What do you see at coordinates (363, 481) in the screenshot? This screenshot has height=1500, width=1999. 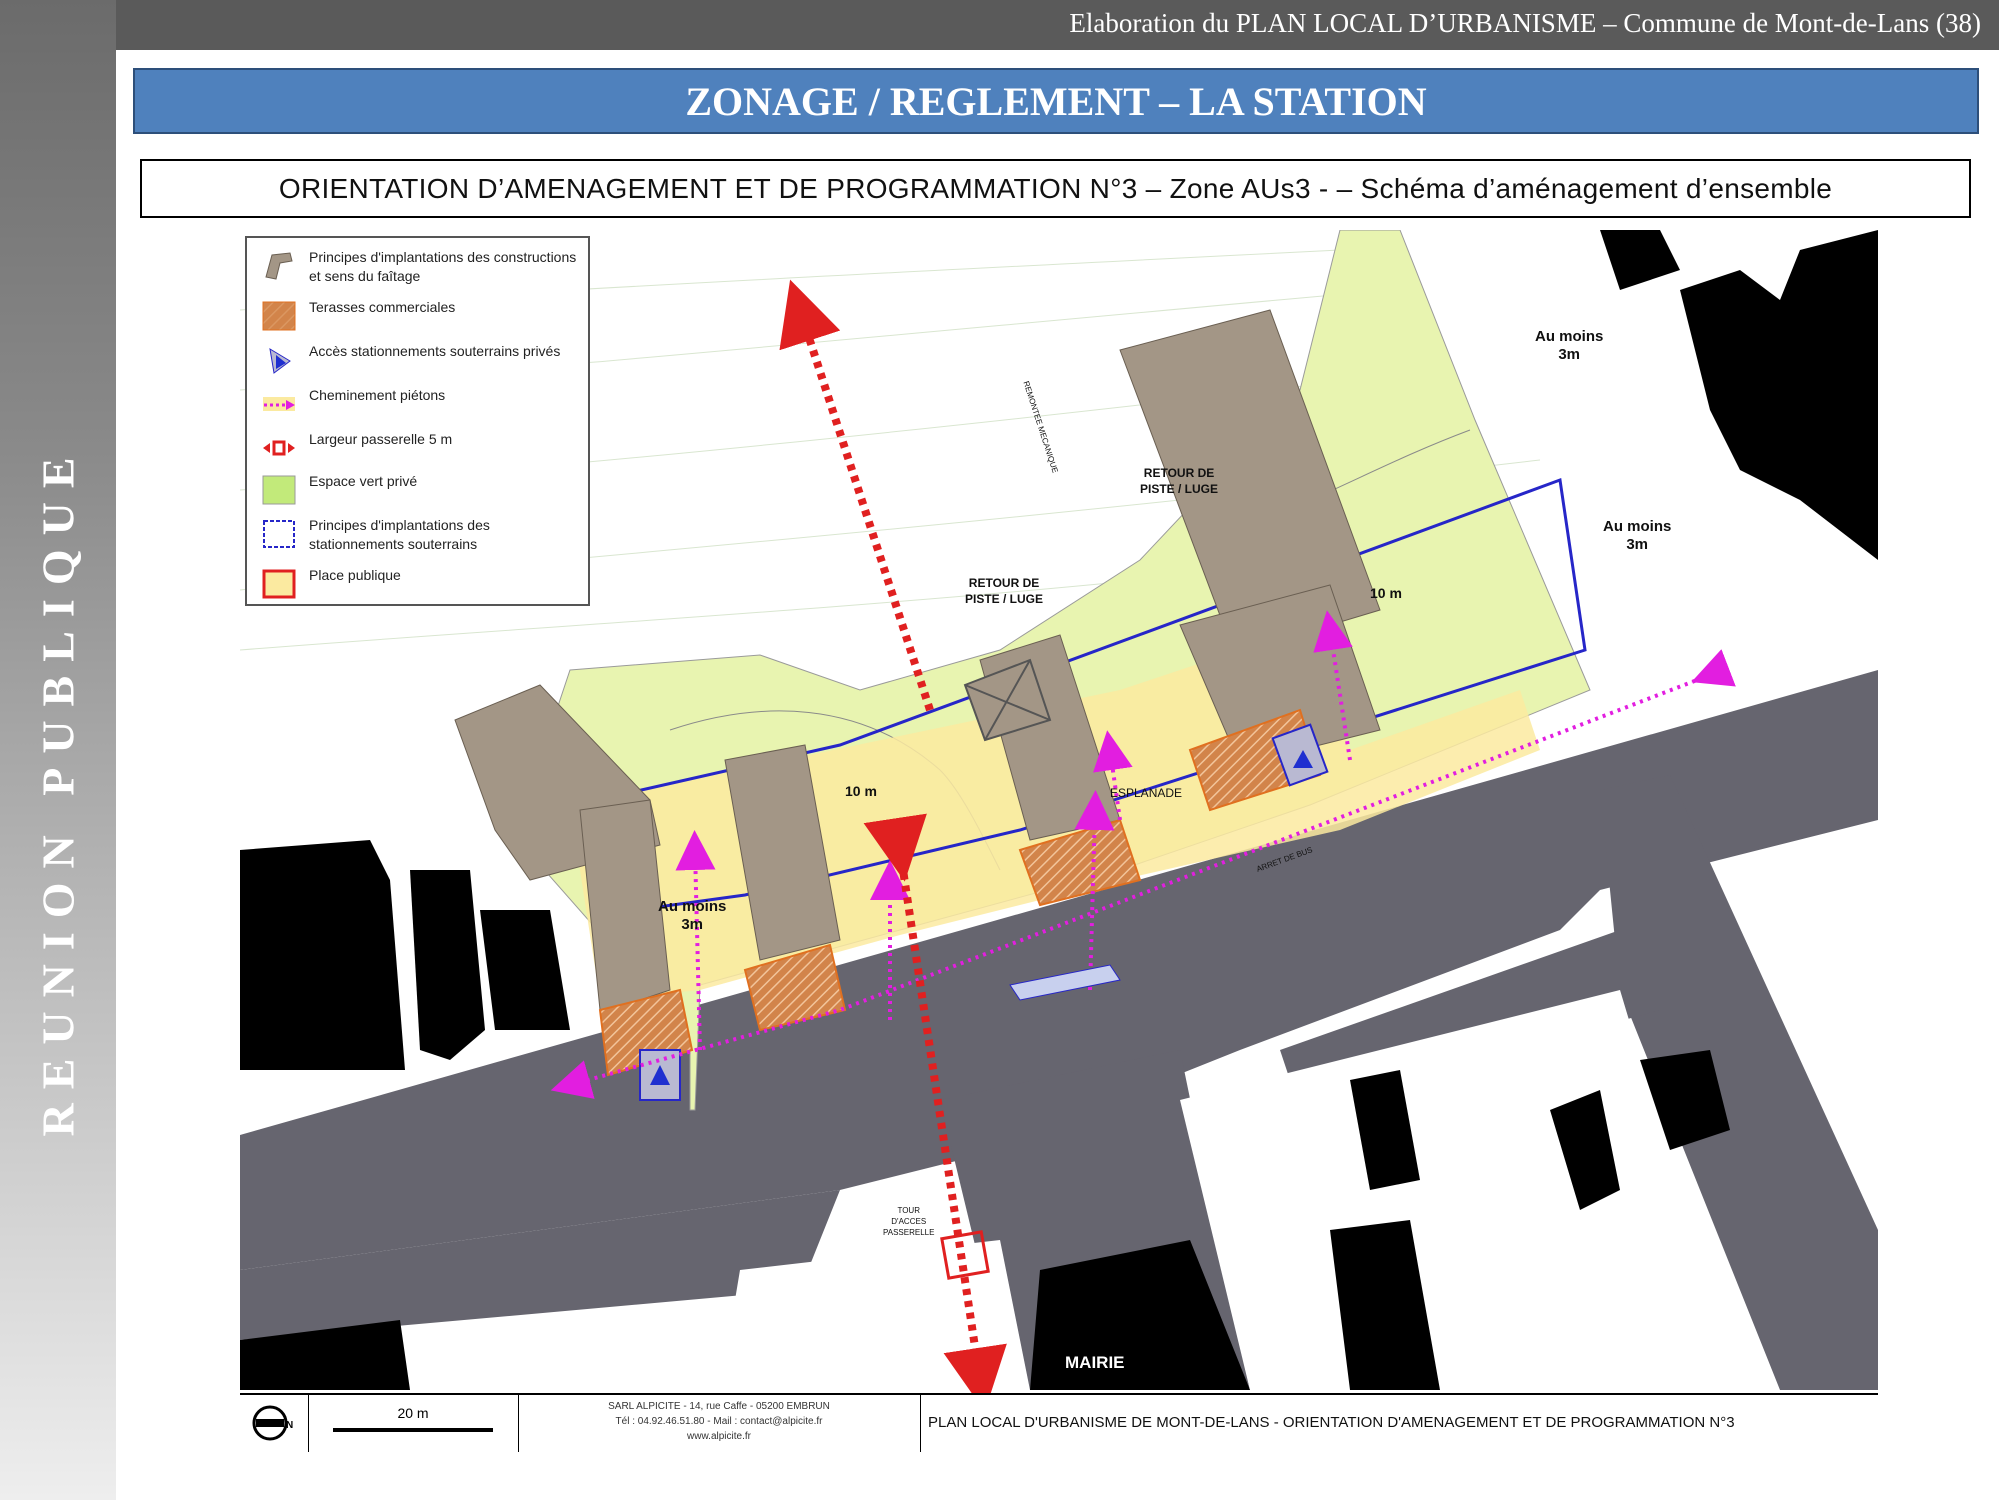 I see `legend-label: Espace vert privé` at bounding box center [363, 481].